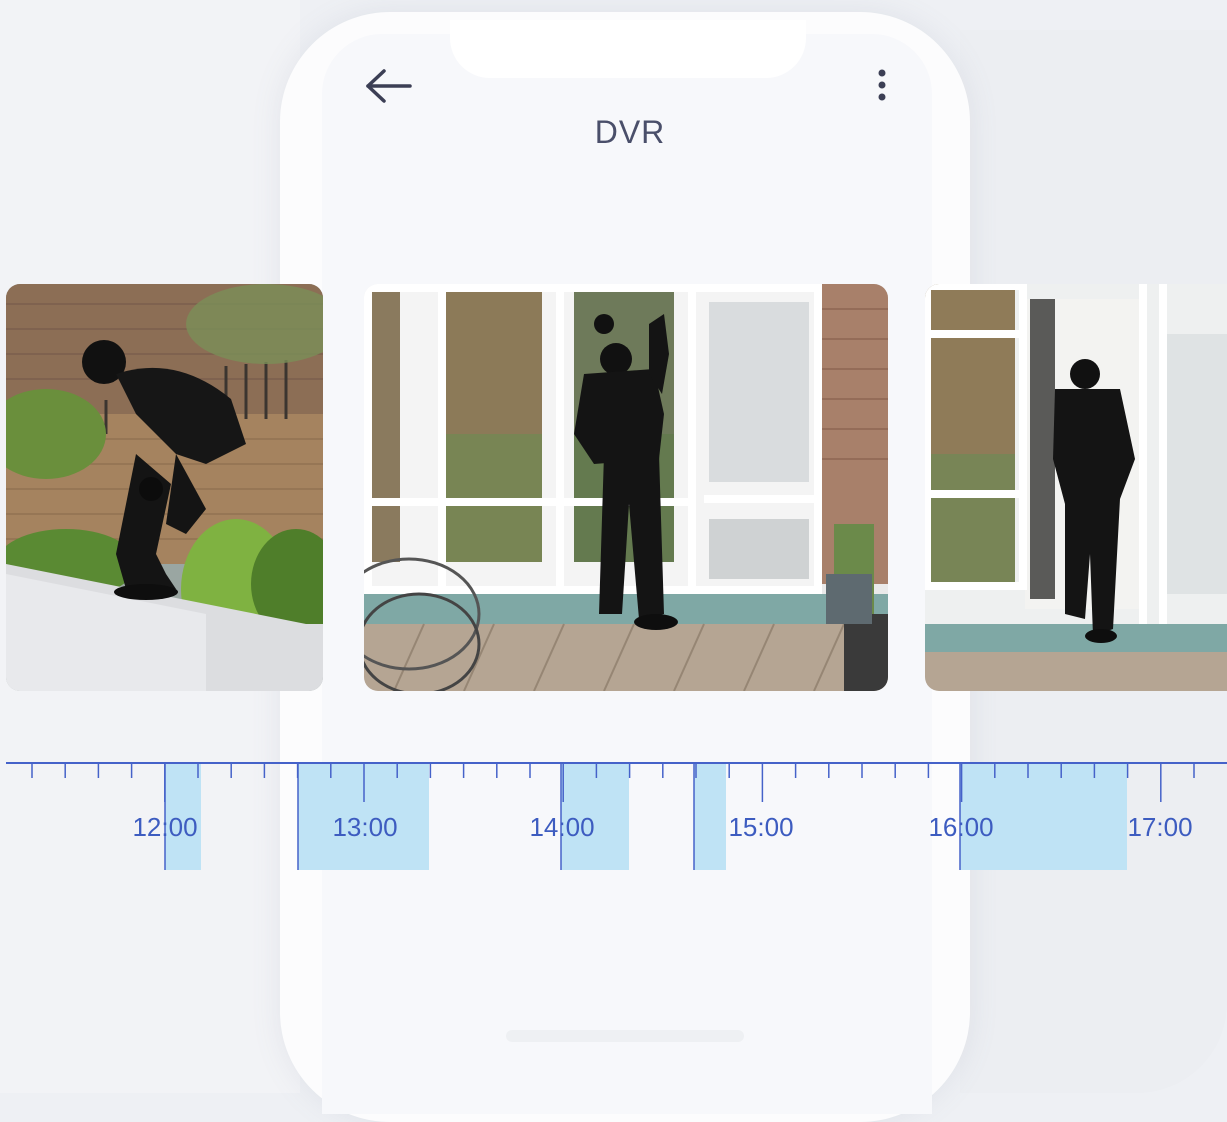 The height and width of the screenshot is (1122, 1227). What do you see at coordinates (562, 827) in the screenshot?
I see `time-label-14: 14:00` at bounding box center [562, 827].